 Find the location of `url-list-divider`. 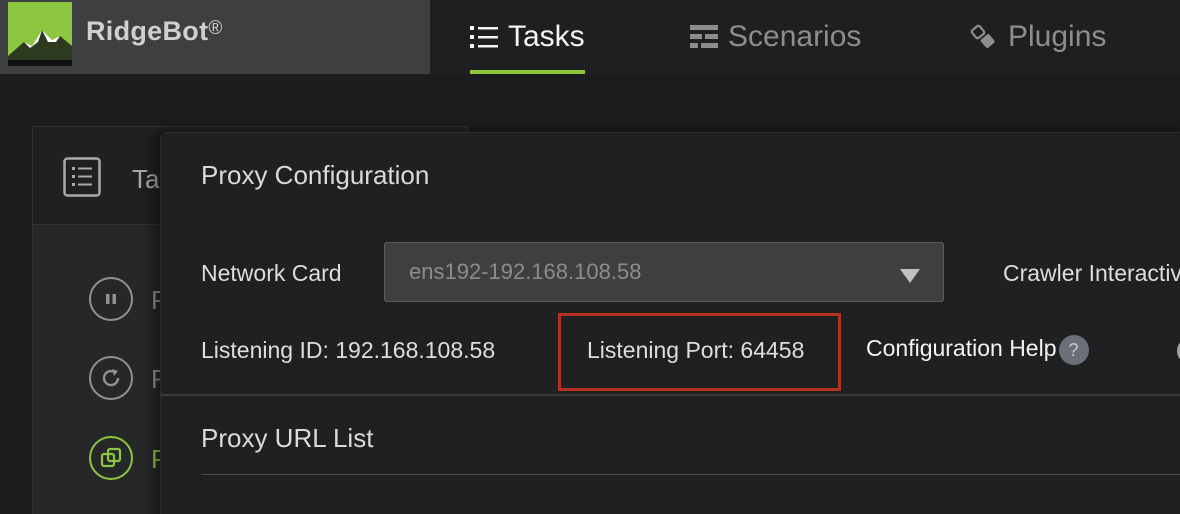

url-list-divider is located at coordinates (690, 474).